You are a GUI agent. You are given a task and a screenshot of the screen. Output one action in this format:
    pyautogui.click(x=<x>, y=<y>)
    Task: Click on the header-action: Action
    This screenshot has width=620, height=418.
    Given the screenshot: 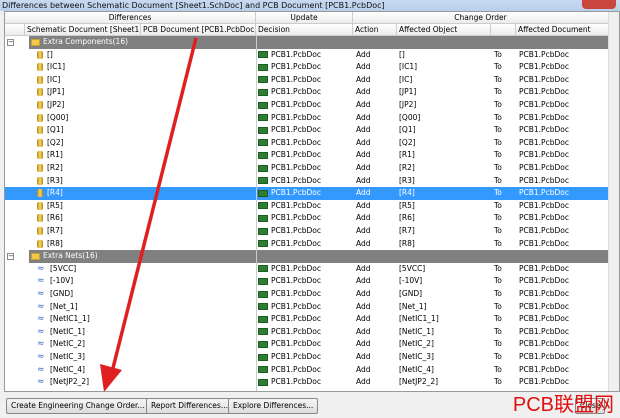 What is the action you would take?
    pyautogui.click(x=375, y=30)
    